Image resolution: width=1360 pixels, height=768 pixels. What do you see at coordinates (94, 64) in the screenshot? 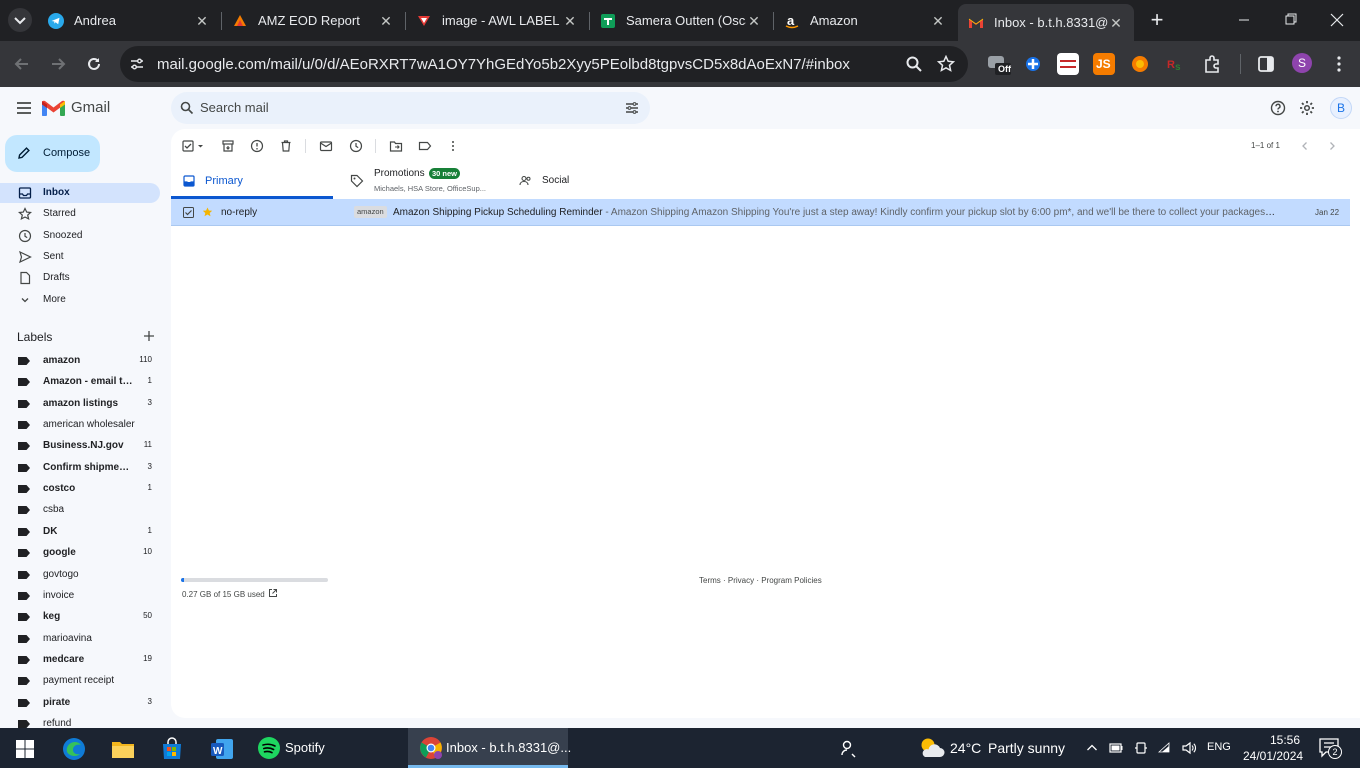
I see `reload-button` at bounding box center [94, 64].